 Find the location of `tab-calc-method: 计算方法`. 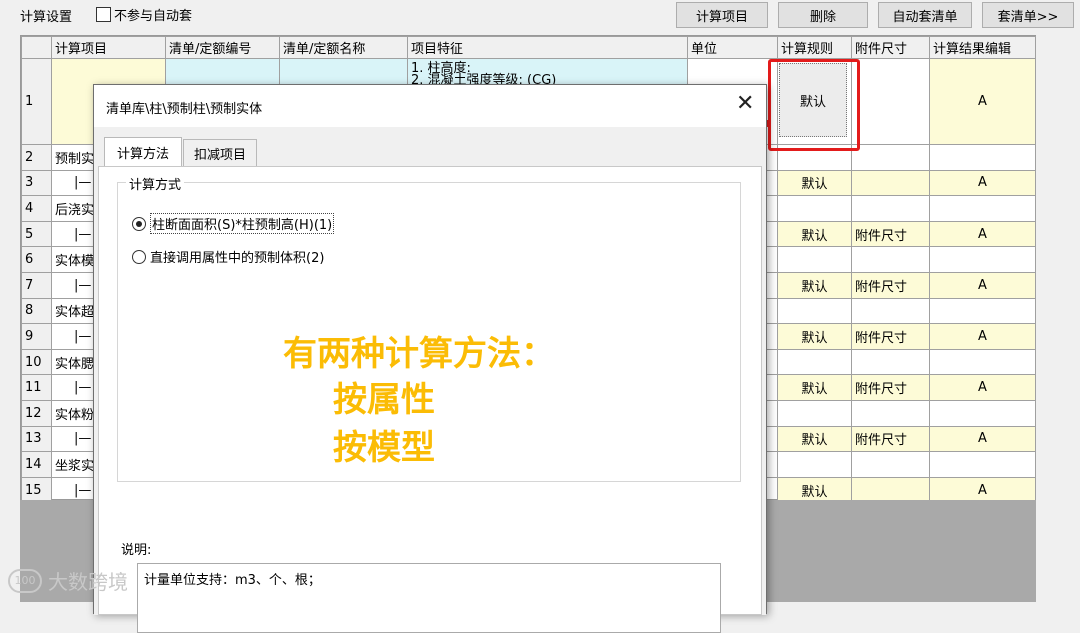

tab-calc-method: 计算方法 is located at coordinates (143, 151).